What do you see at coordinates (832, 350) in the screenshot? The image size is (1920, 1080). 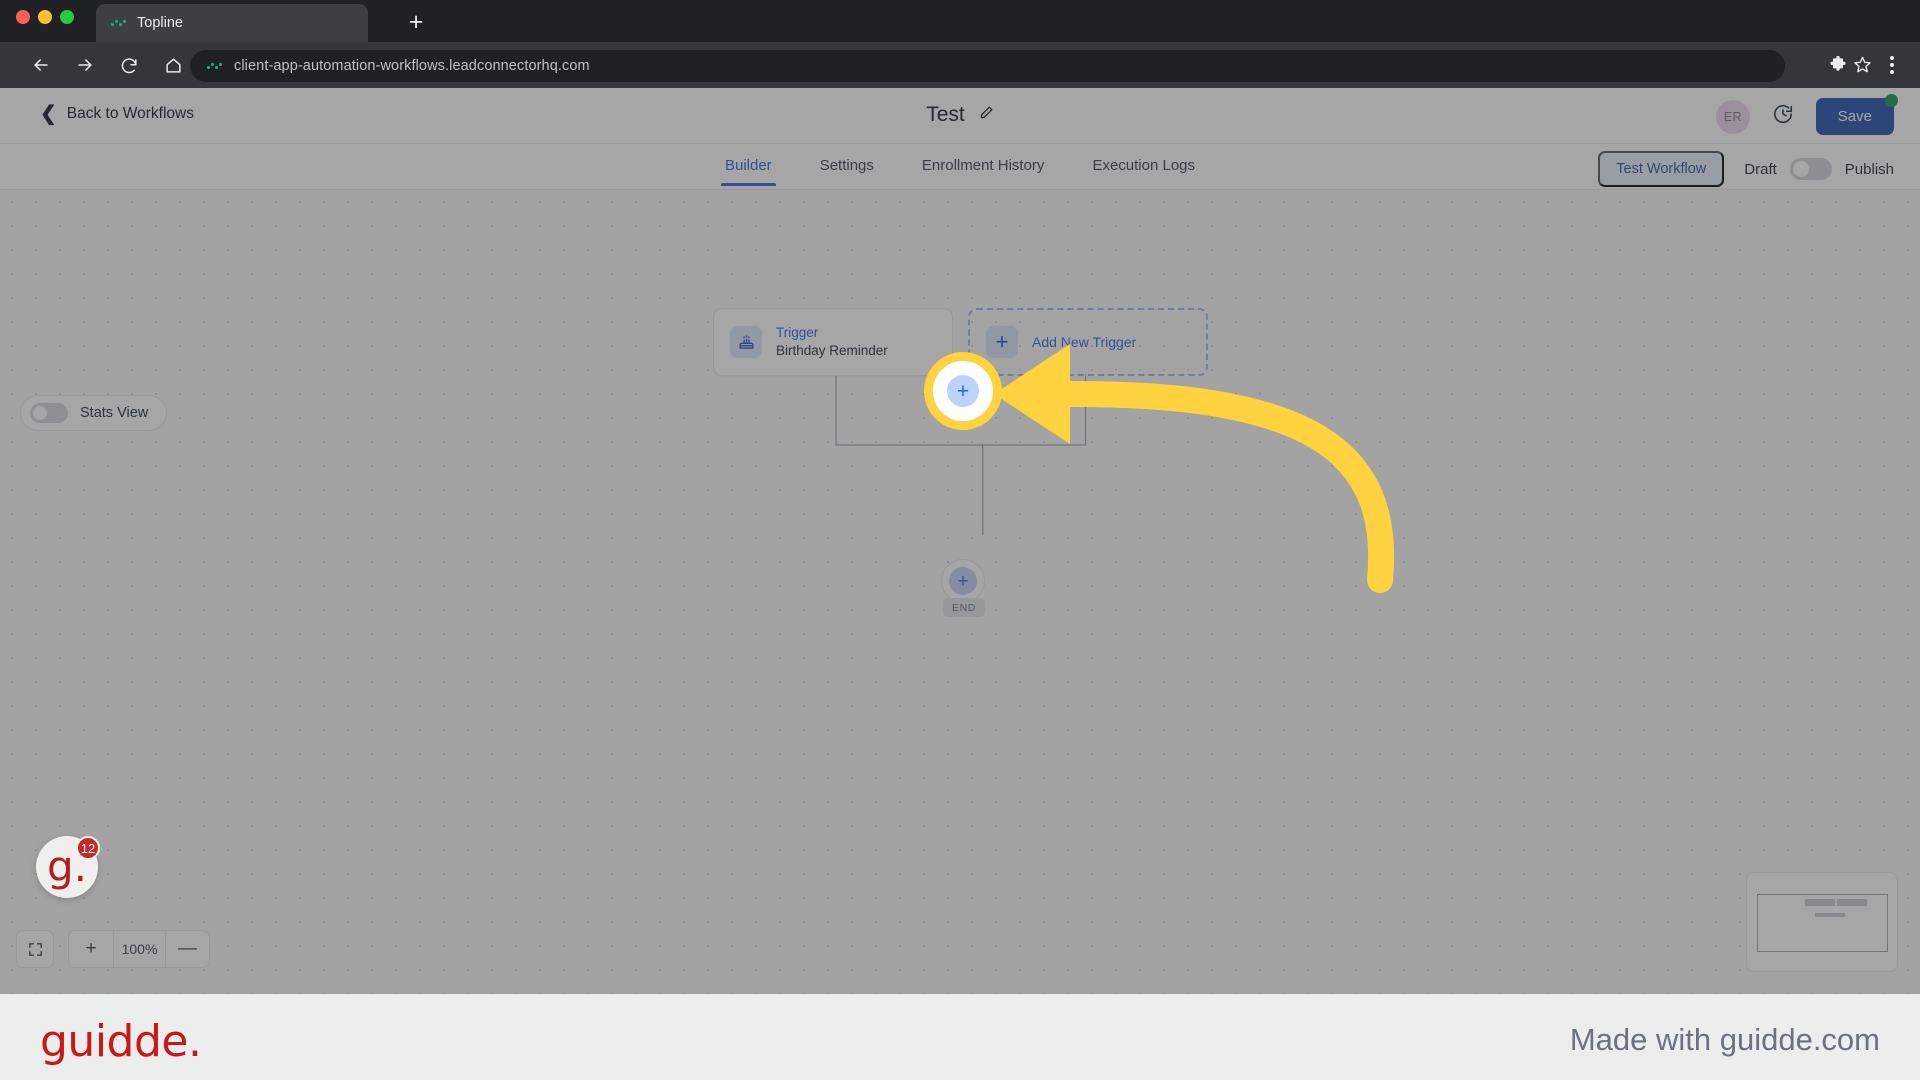 I see `trigger-node-name: Birthday Reminder` at bounding box center [832, 350].